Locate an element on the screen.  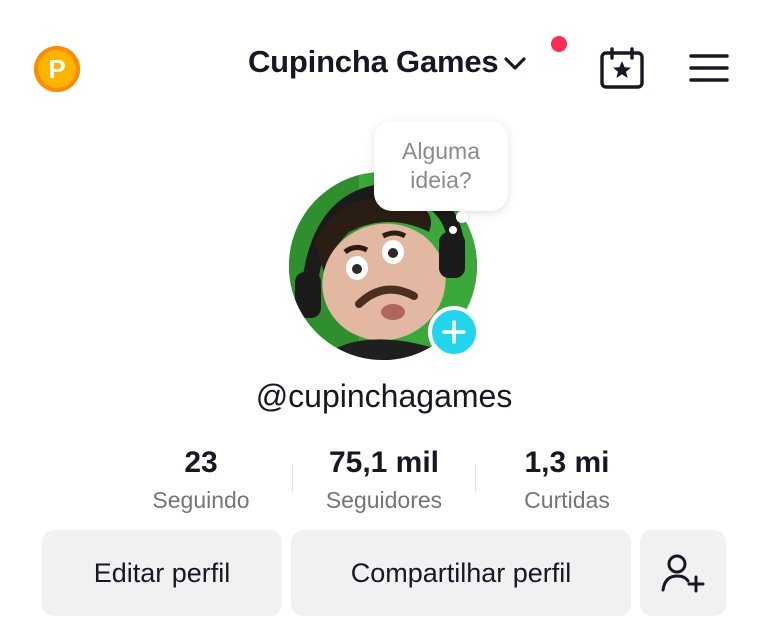
hamburger-menu-icon is located at coordinates (709, 68).